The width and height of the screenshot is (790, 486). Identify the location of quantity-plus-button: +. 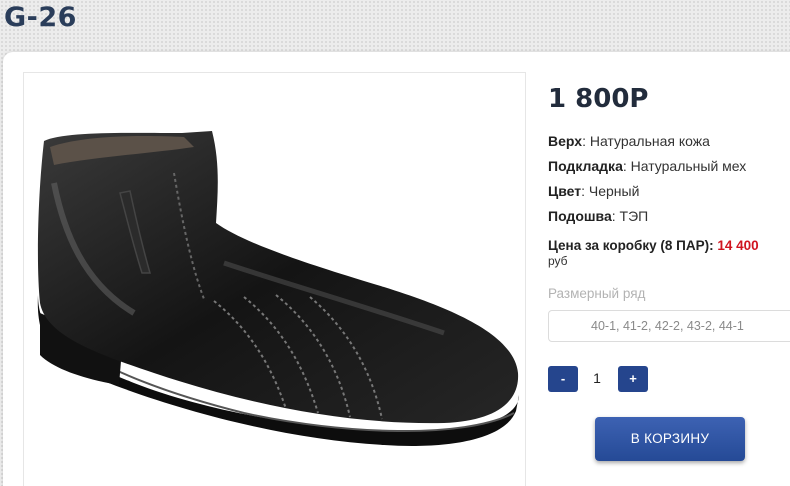
(633, 379).